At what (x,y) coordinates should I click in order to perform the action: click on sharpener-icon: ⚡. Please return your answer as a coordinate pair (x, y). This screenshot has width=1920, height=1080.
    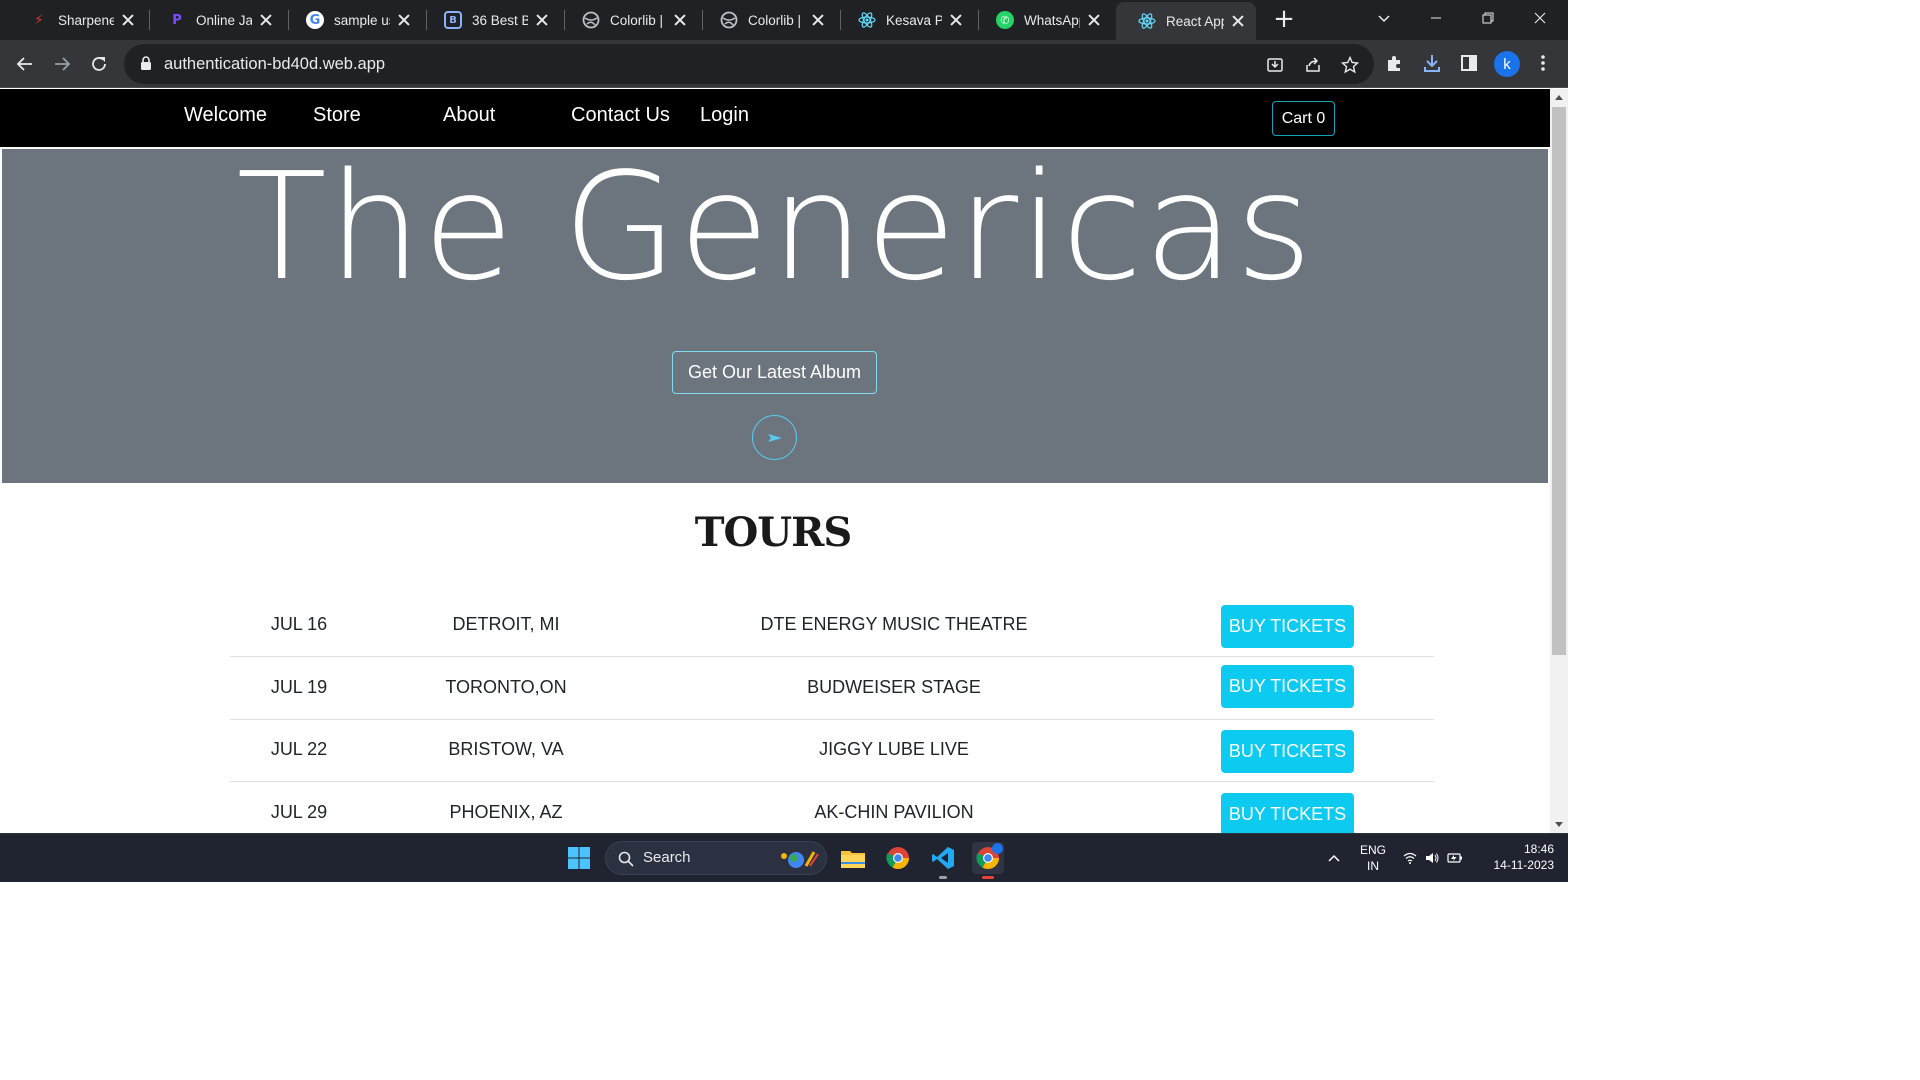
    Looking at the image, I should click on (39, 20).